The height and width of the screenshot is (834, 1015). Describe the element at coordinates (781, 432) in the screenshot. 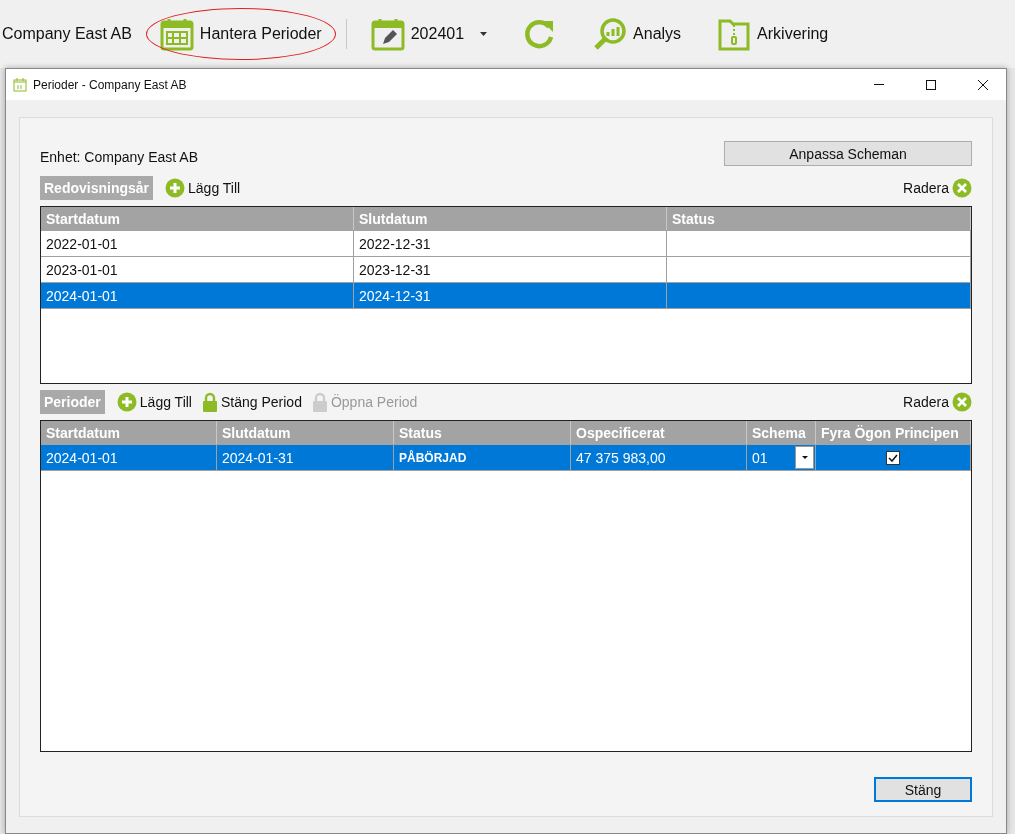

I see `column-header: Schema` at that location.